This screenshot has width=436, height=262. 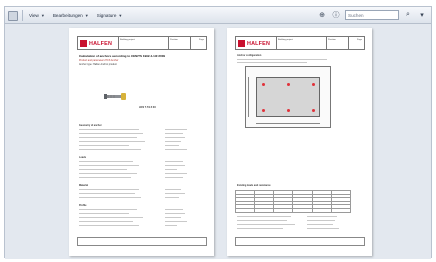 What do you see at coordinates (293, 201) in the screenshot?
I see `results-table` at bounding box center [293, 201].